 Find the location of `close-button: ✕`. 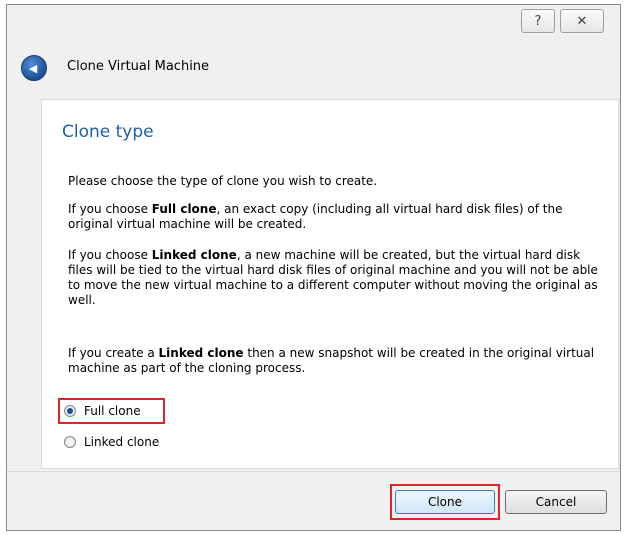

close-button: ✕ is located at coordinates (582, 21).